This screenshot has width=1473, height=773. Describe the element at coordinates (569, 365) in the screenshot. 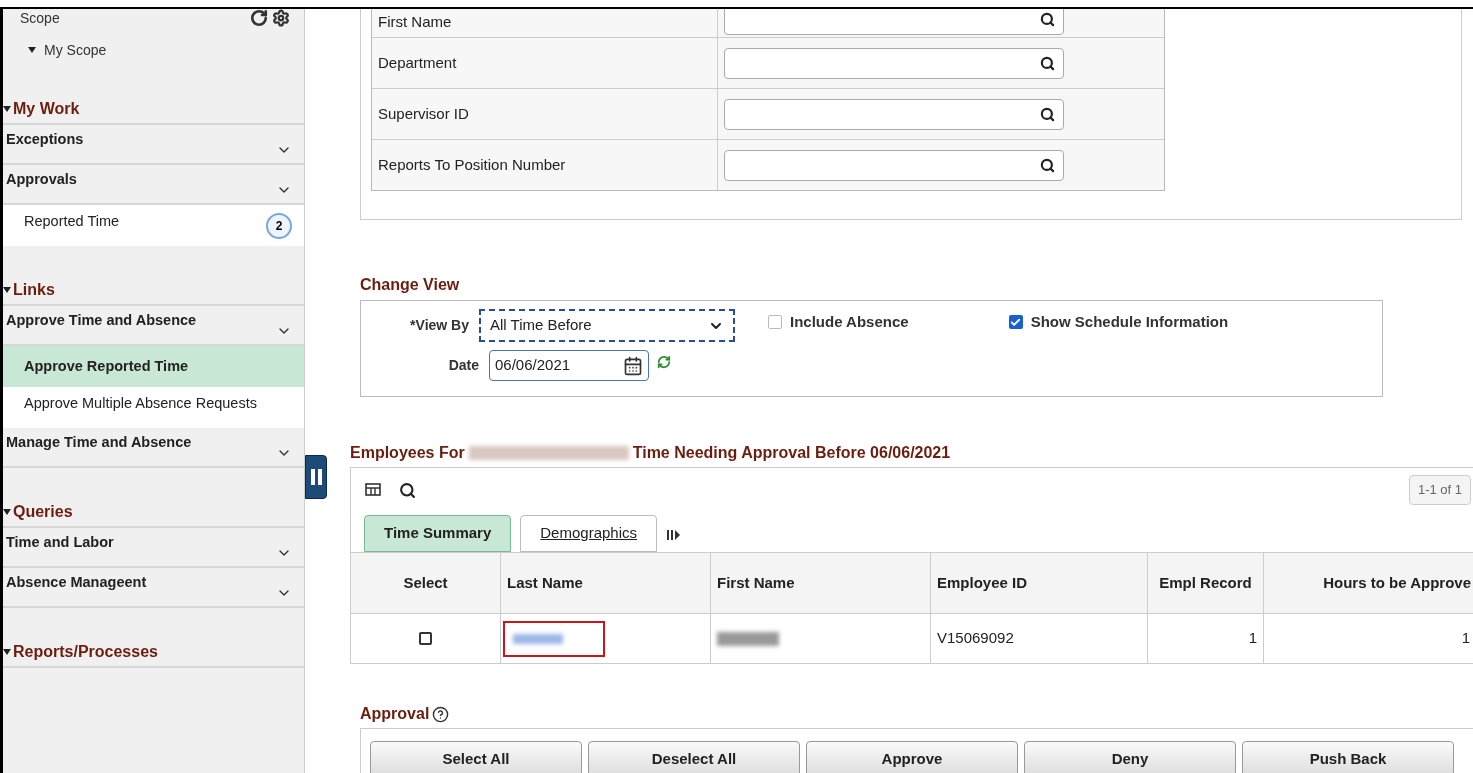

I see `date-field: 06/06/2021` at that location.